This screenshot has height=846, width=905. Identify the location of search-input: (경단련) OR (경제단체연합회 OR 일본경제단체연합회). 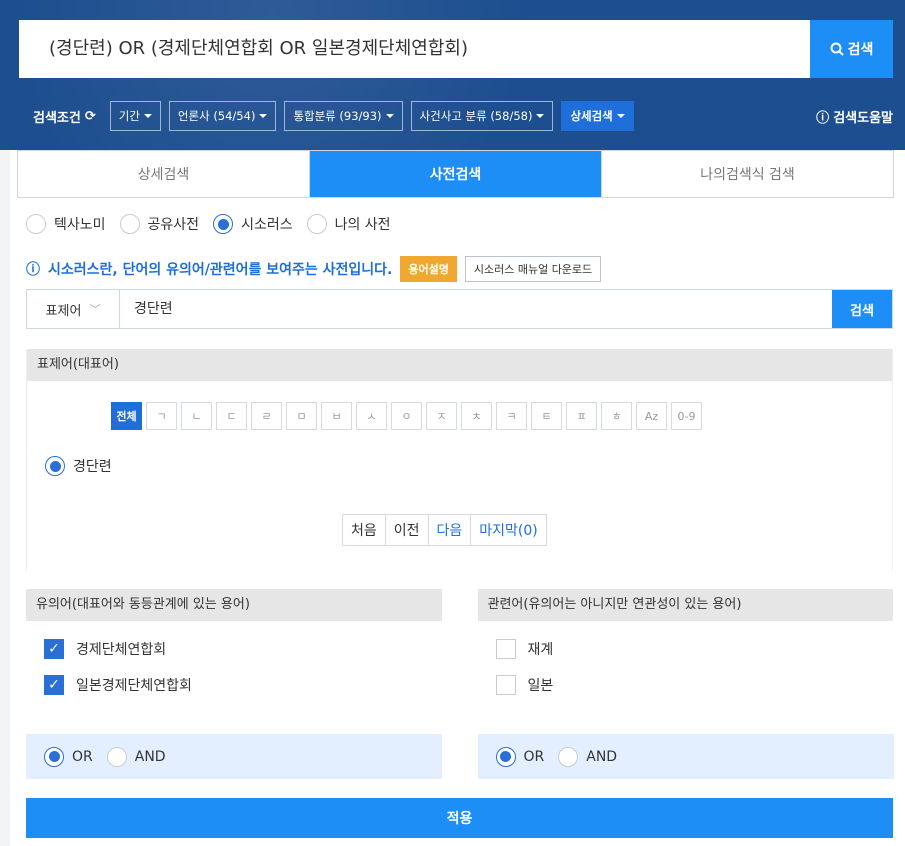
(414, 49).